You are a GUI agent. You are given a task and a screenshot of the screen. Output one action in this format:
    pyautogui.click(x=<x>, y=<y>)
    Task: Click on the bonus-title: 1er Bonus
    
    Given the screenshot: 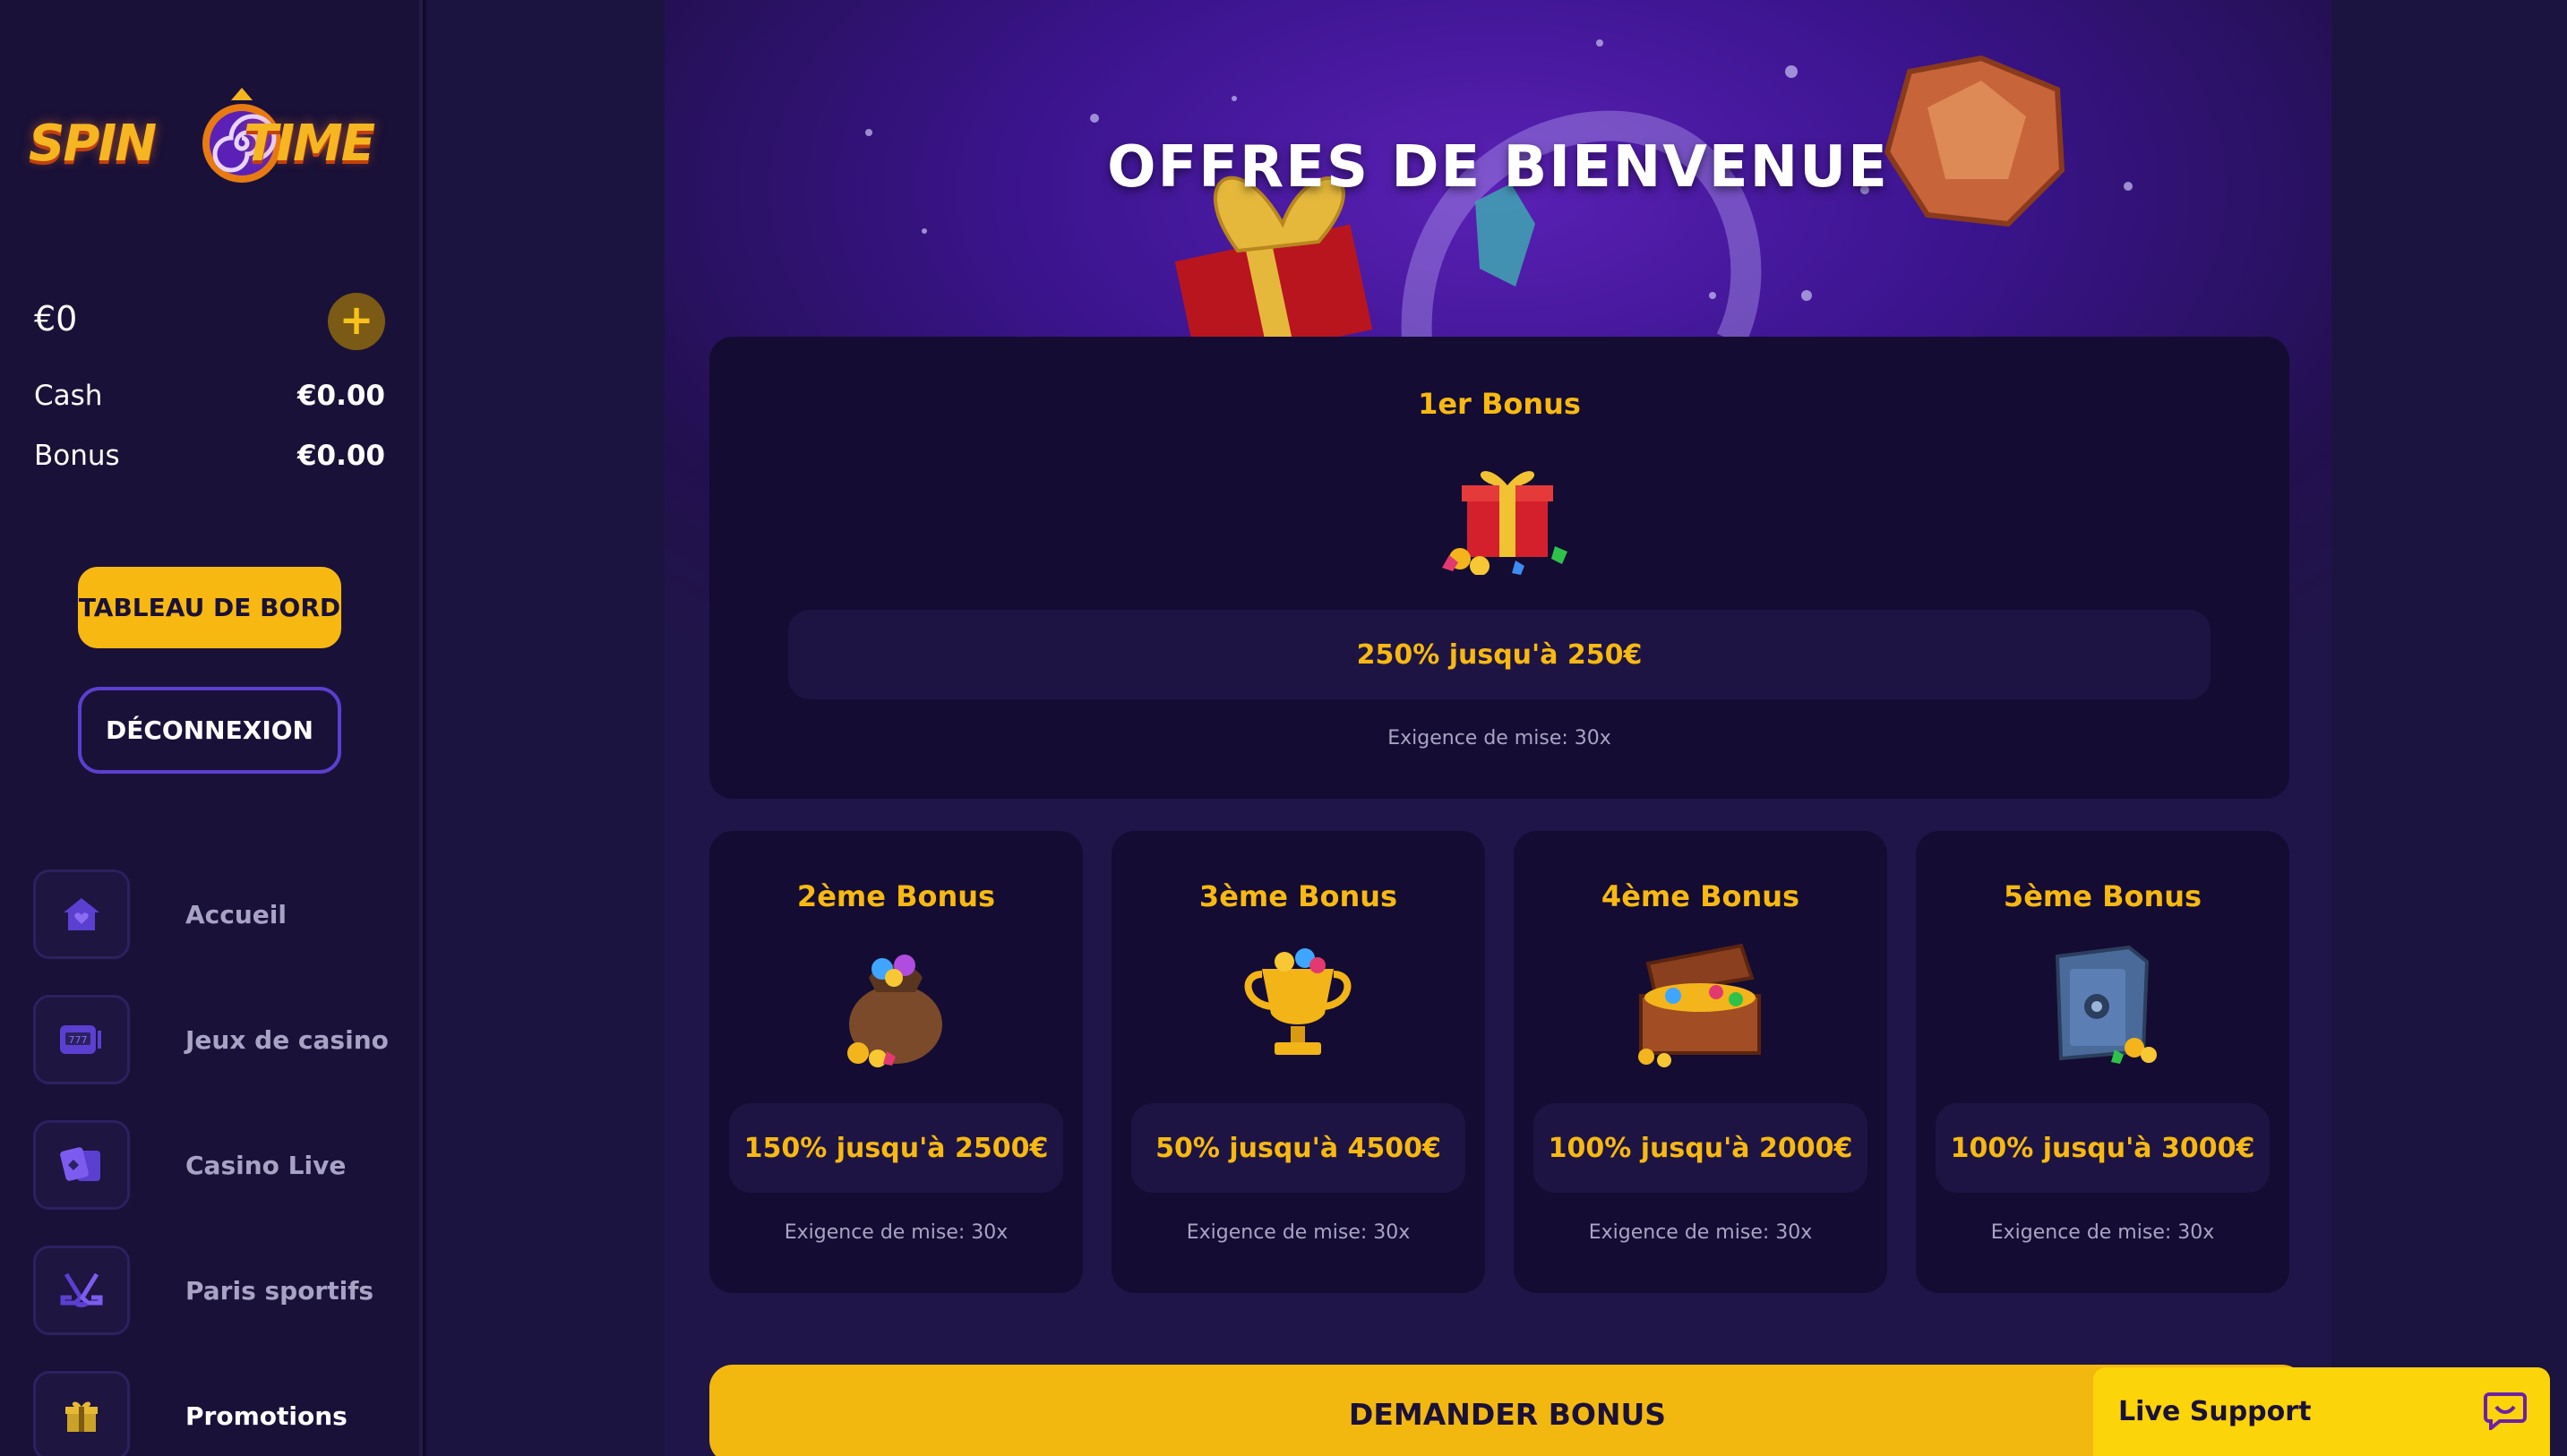 What is the action you would take?
    pyautogui.click(x=1499, y=404)
    